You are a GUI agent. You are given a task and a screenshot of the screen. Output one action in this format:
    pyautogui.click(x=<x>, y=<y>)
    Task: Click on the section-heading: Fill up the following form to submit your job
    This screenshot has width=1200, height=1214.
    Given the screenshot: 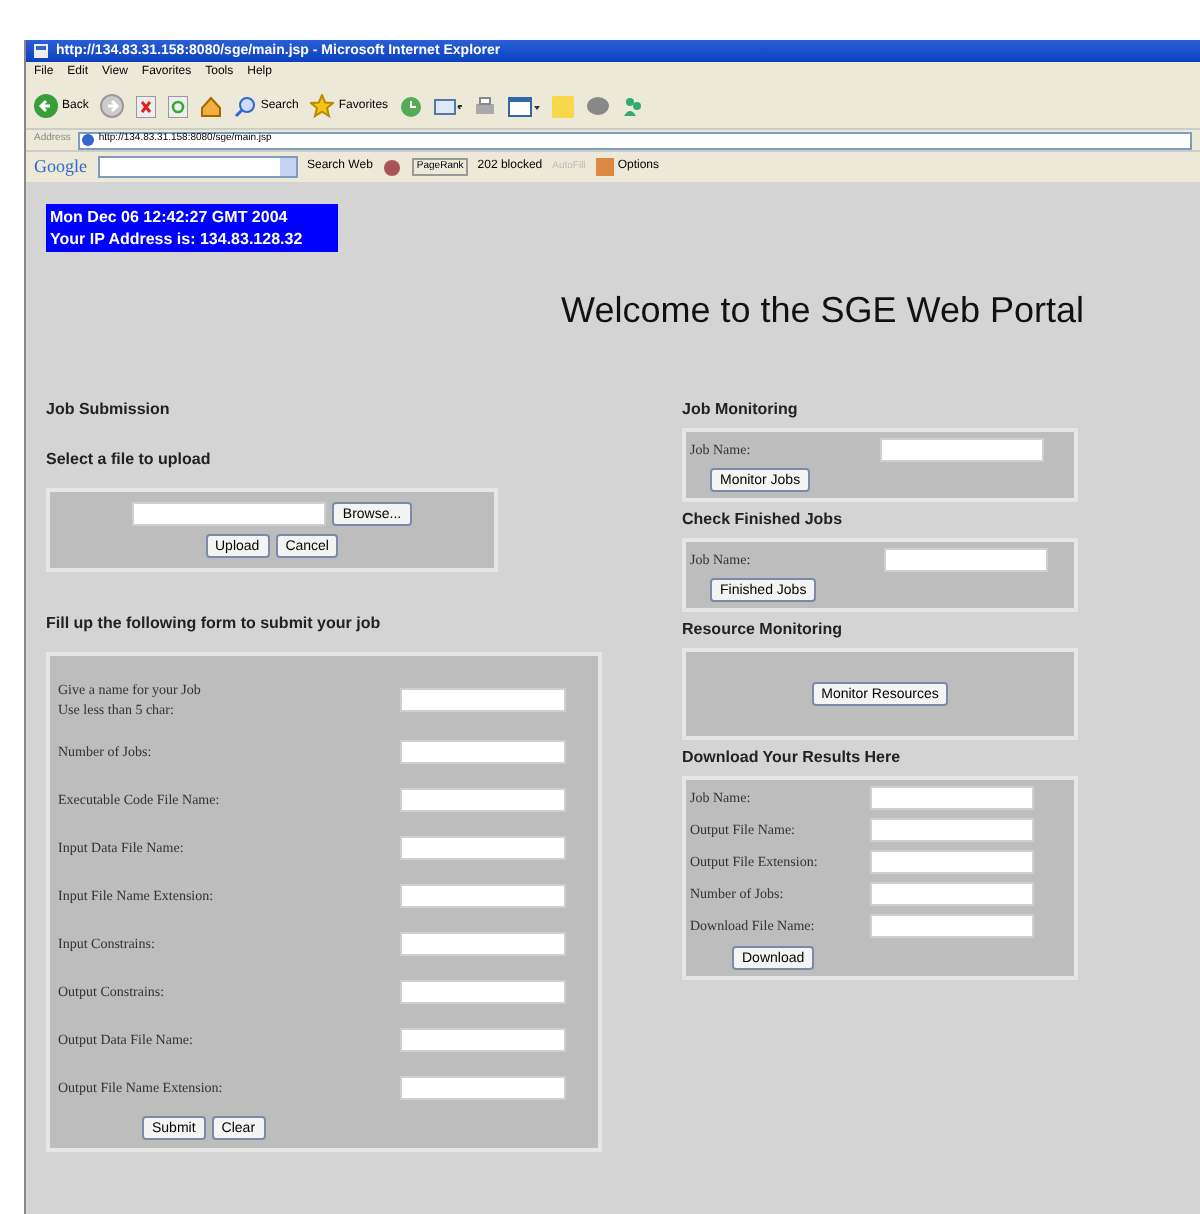 What is the action you would take?
    pyautogui.click(x=214, y=624)
    